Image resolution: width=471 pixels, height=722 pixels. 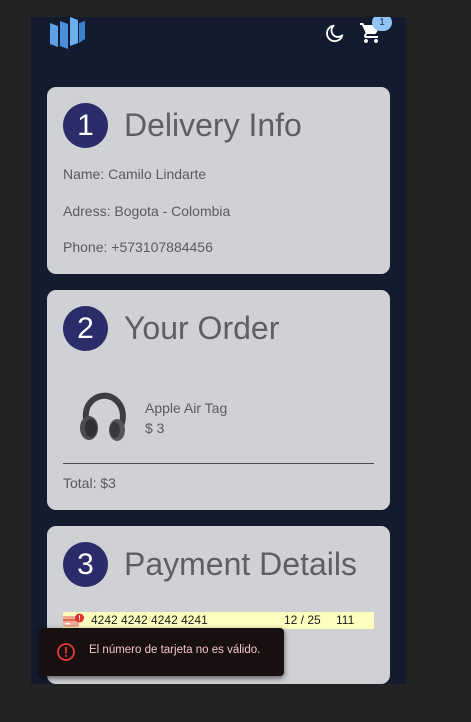 I want to click on error-toast: El número de tarjeta no es válido., so click(x=161, y=652).